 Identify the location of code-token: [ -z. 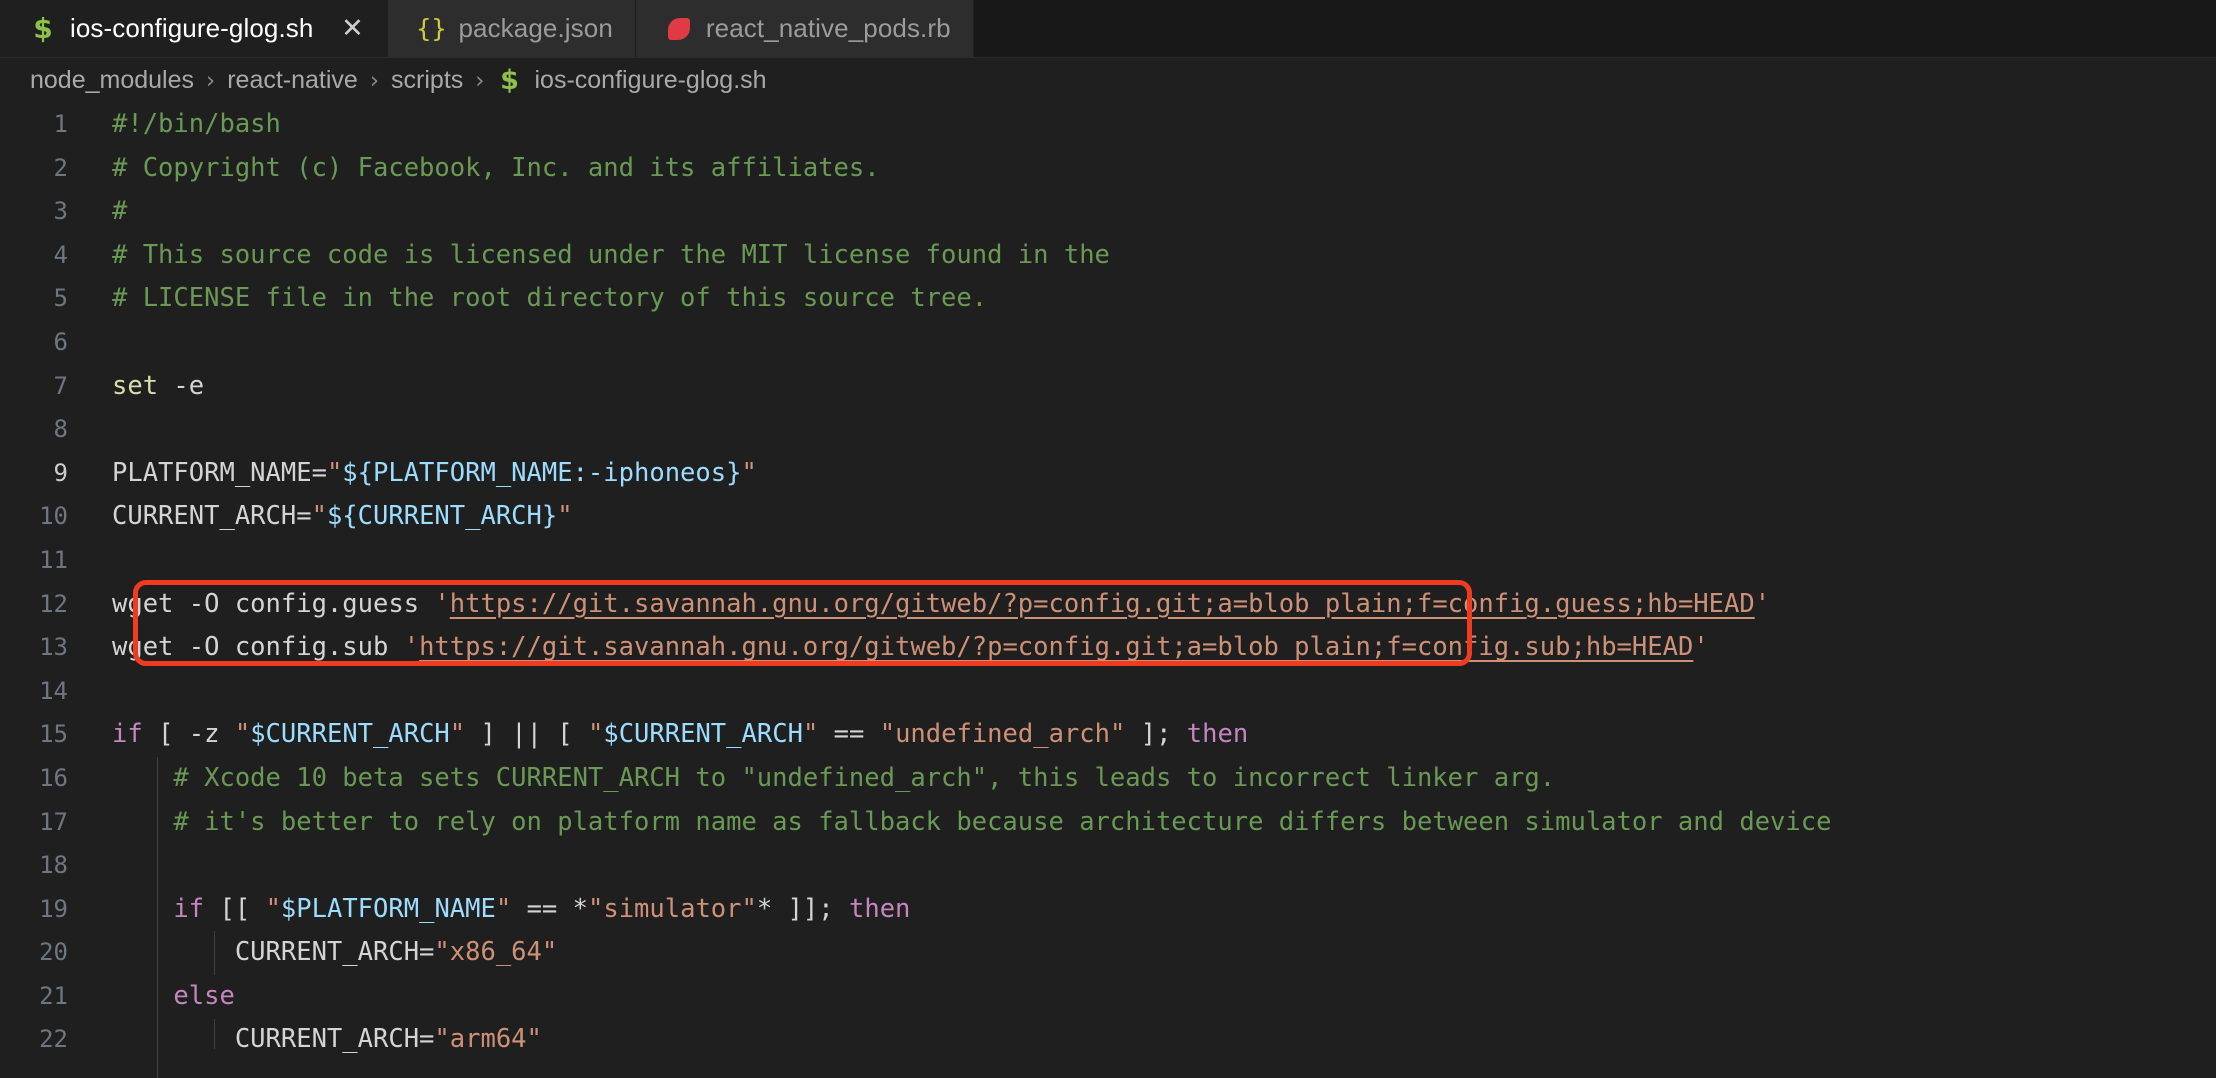
(188, 734).